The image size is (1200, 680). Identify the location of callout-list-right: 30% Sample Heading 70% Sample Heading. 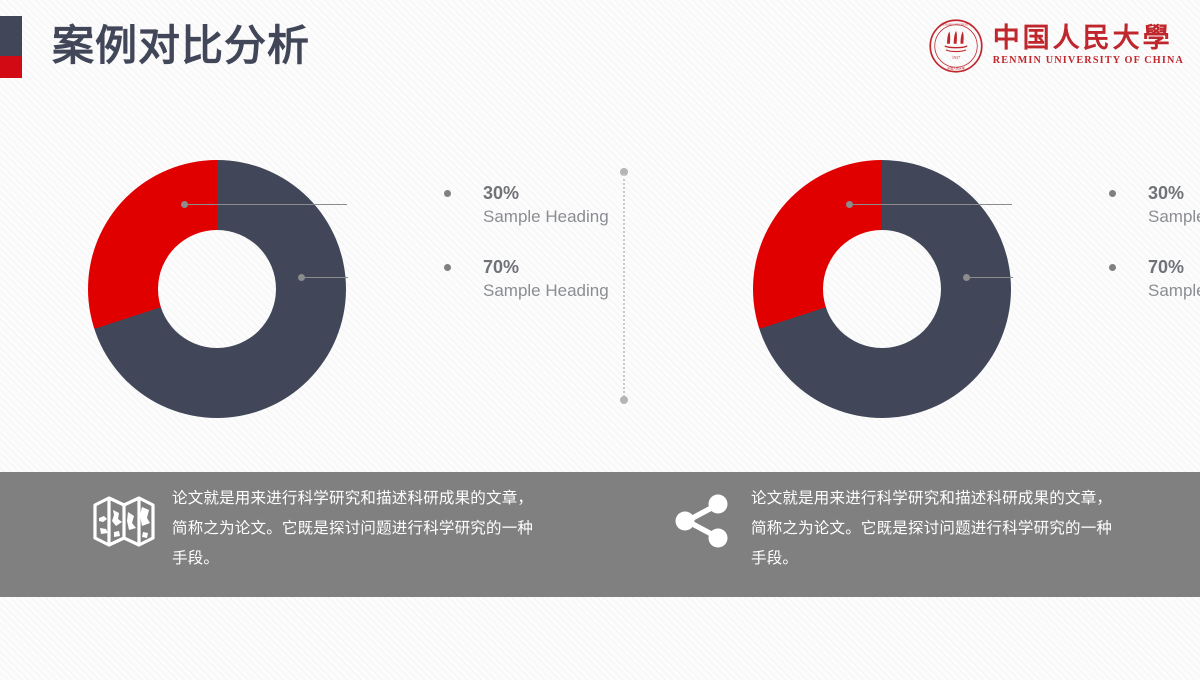
(1105, 289).